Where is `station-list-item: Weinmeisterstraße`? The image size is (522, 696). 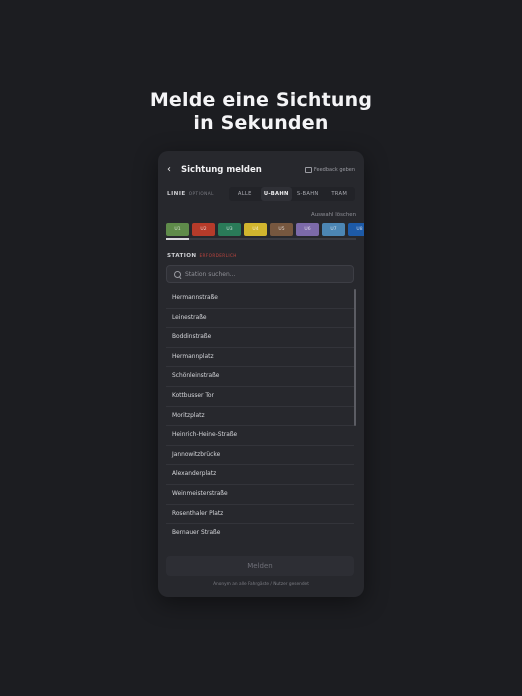
station-list-item: Weinmeisterstraße is located at coordinates (260, 495).